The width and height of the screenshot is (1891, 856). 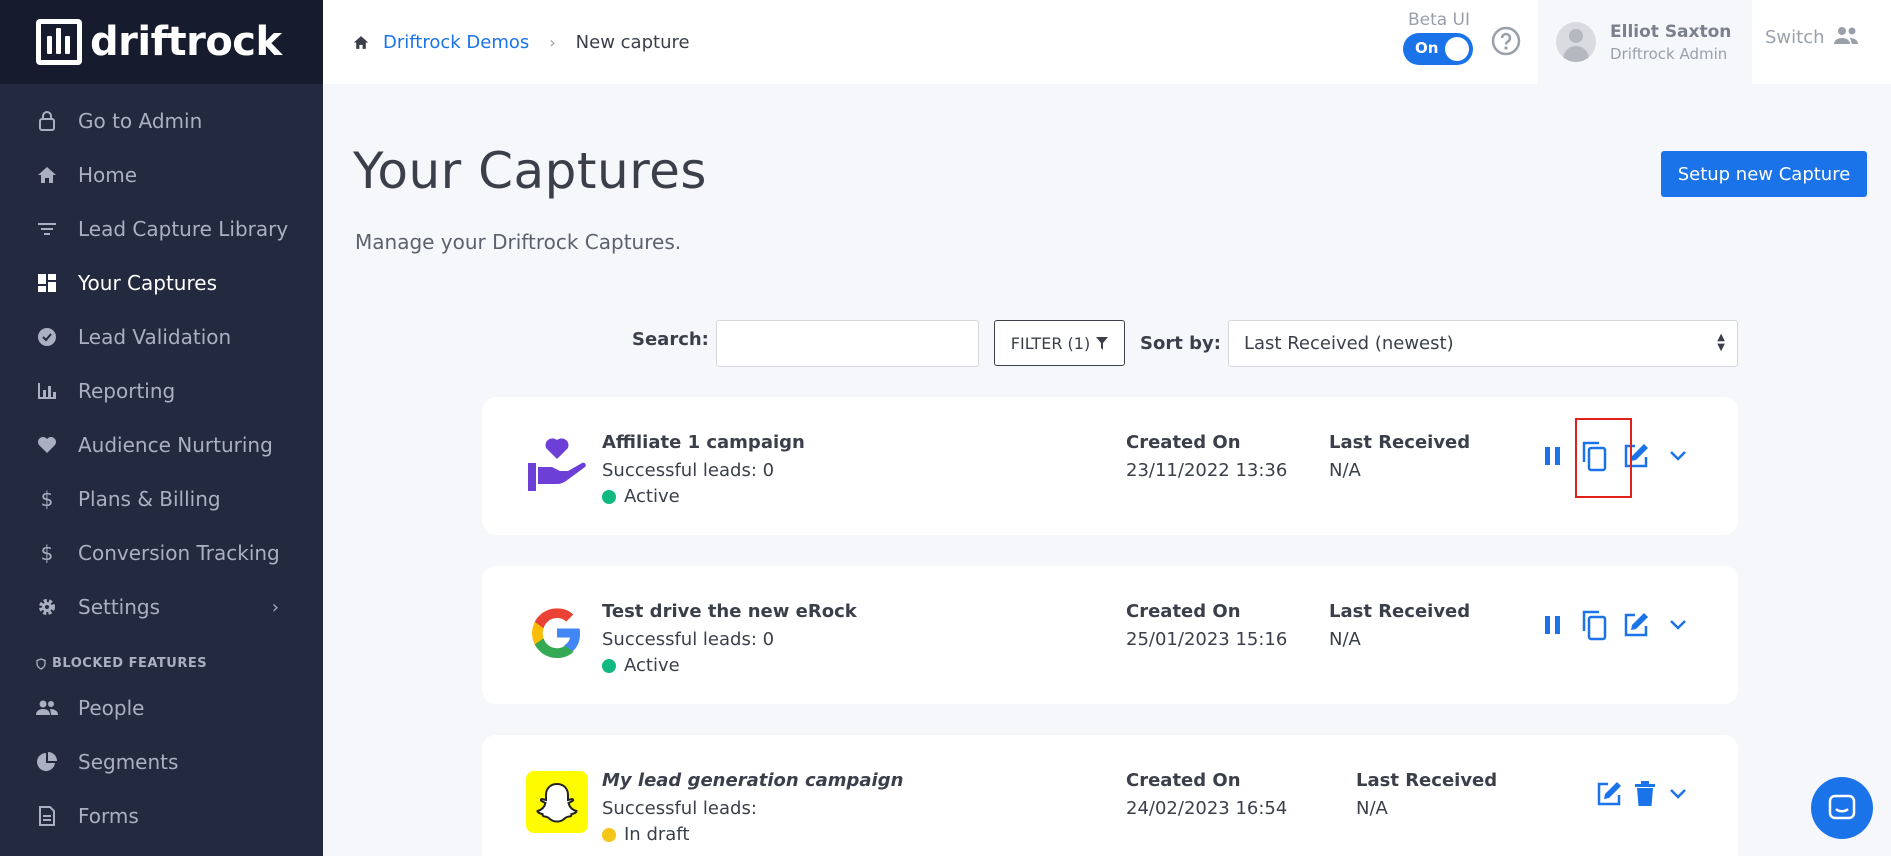 I want to click on capture-leads: Successful leads: 0, so click(x=688, y=470).